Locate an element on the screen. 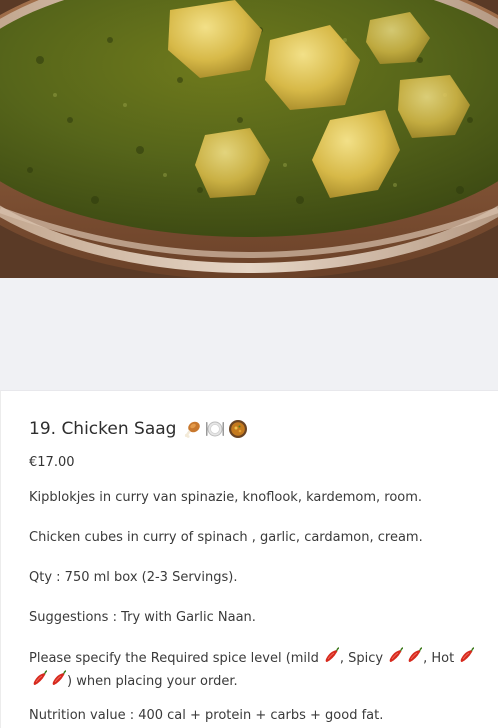 The height and width of the screenshot is (728, 498). title-emoji-group is located at coordinates (216, 429).